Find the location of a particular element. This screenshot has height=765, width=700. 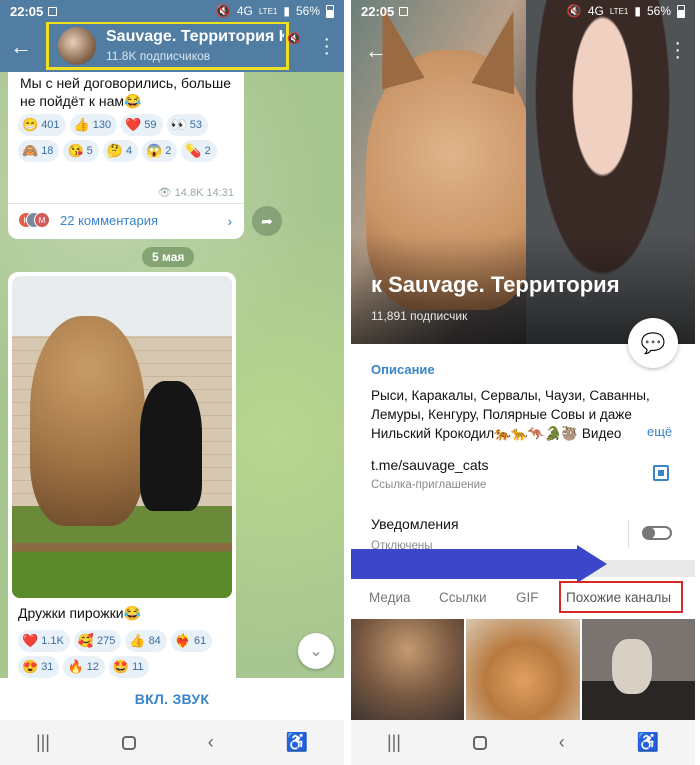

media-grid is located at coordinates (523, 670).